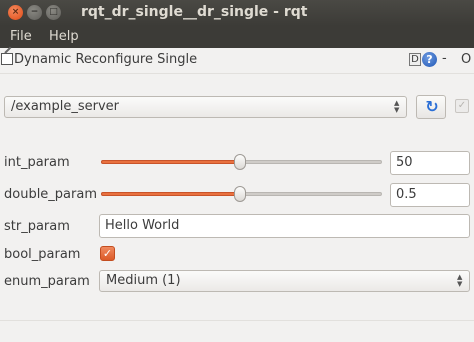 Image resolution: width=474 pixels, height=342 pixels. What do you see at coordinates (42, 254) in the screenshot?
I see `bool-param-label: bool_param` at bounding box center [42, 254].